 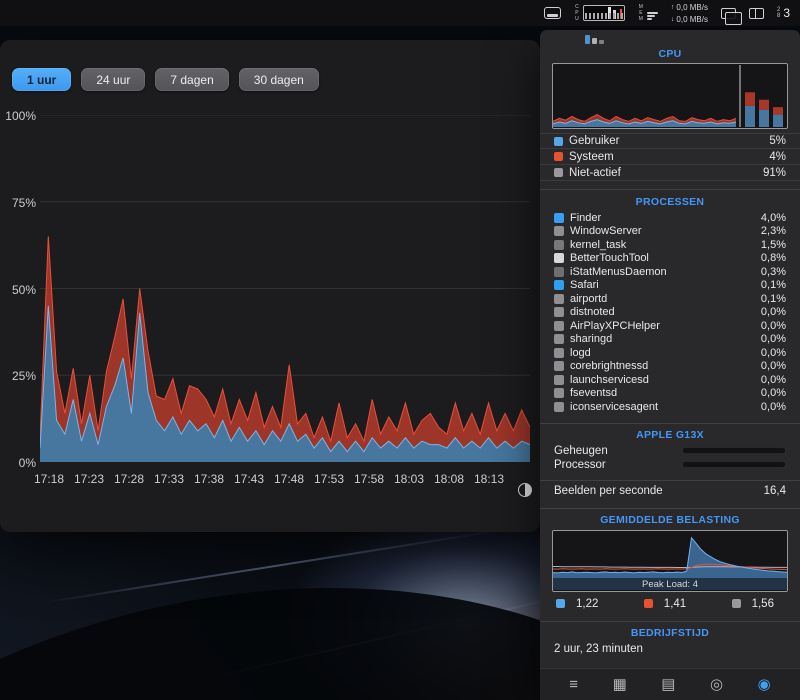 I want to click on process-row-istatmenusdaemon: iStatMenusDaemon 0,3%, so click(x=670, y=272).